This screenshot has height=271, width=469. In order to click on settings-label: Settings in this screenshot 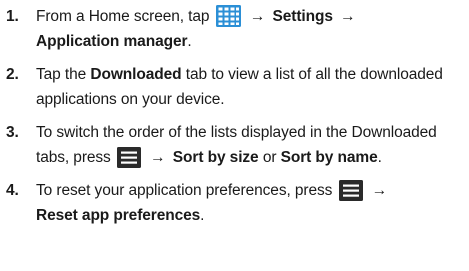, I will do `click(302, 16)`.